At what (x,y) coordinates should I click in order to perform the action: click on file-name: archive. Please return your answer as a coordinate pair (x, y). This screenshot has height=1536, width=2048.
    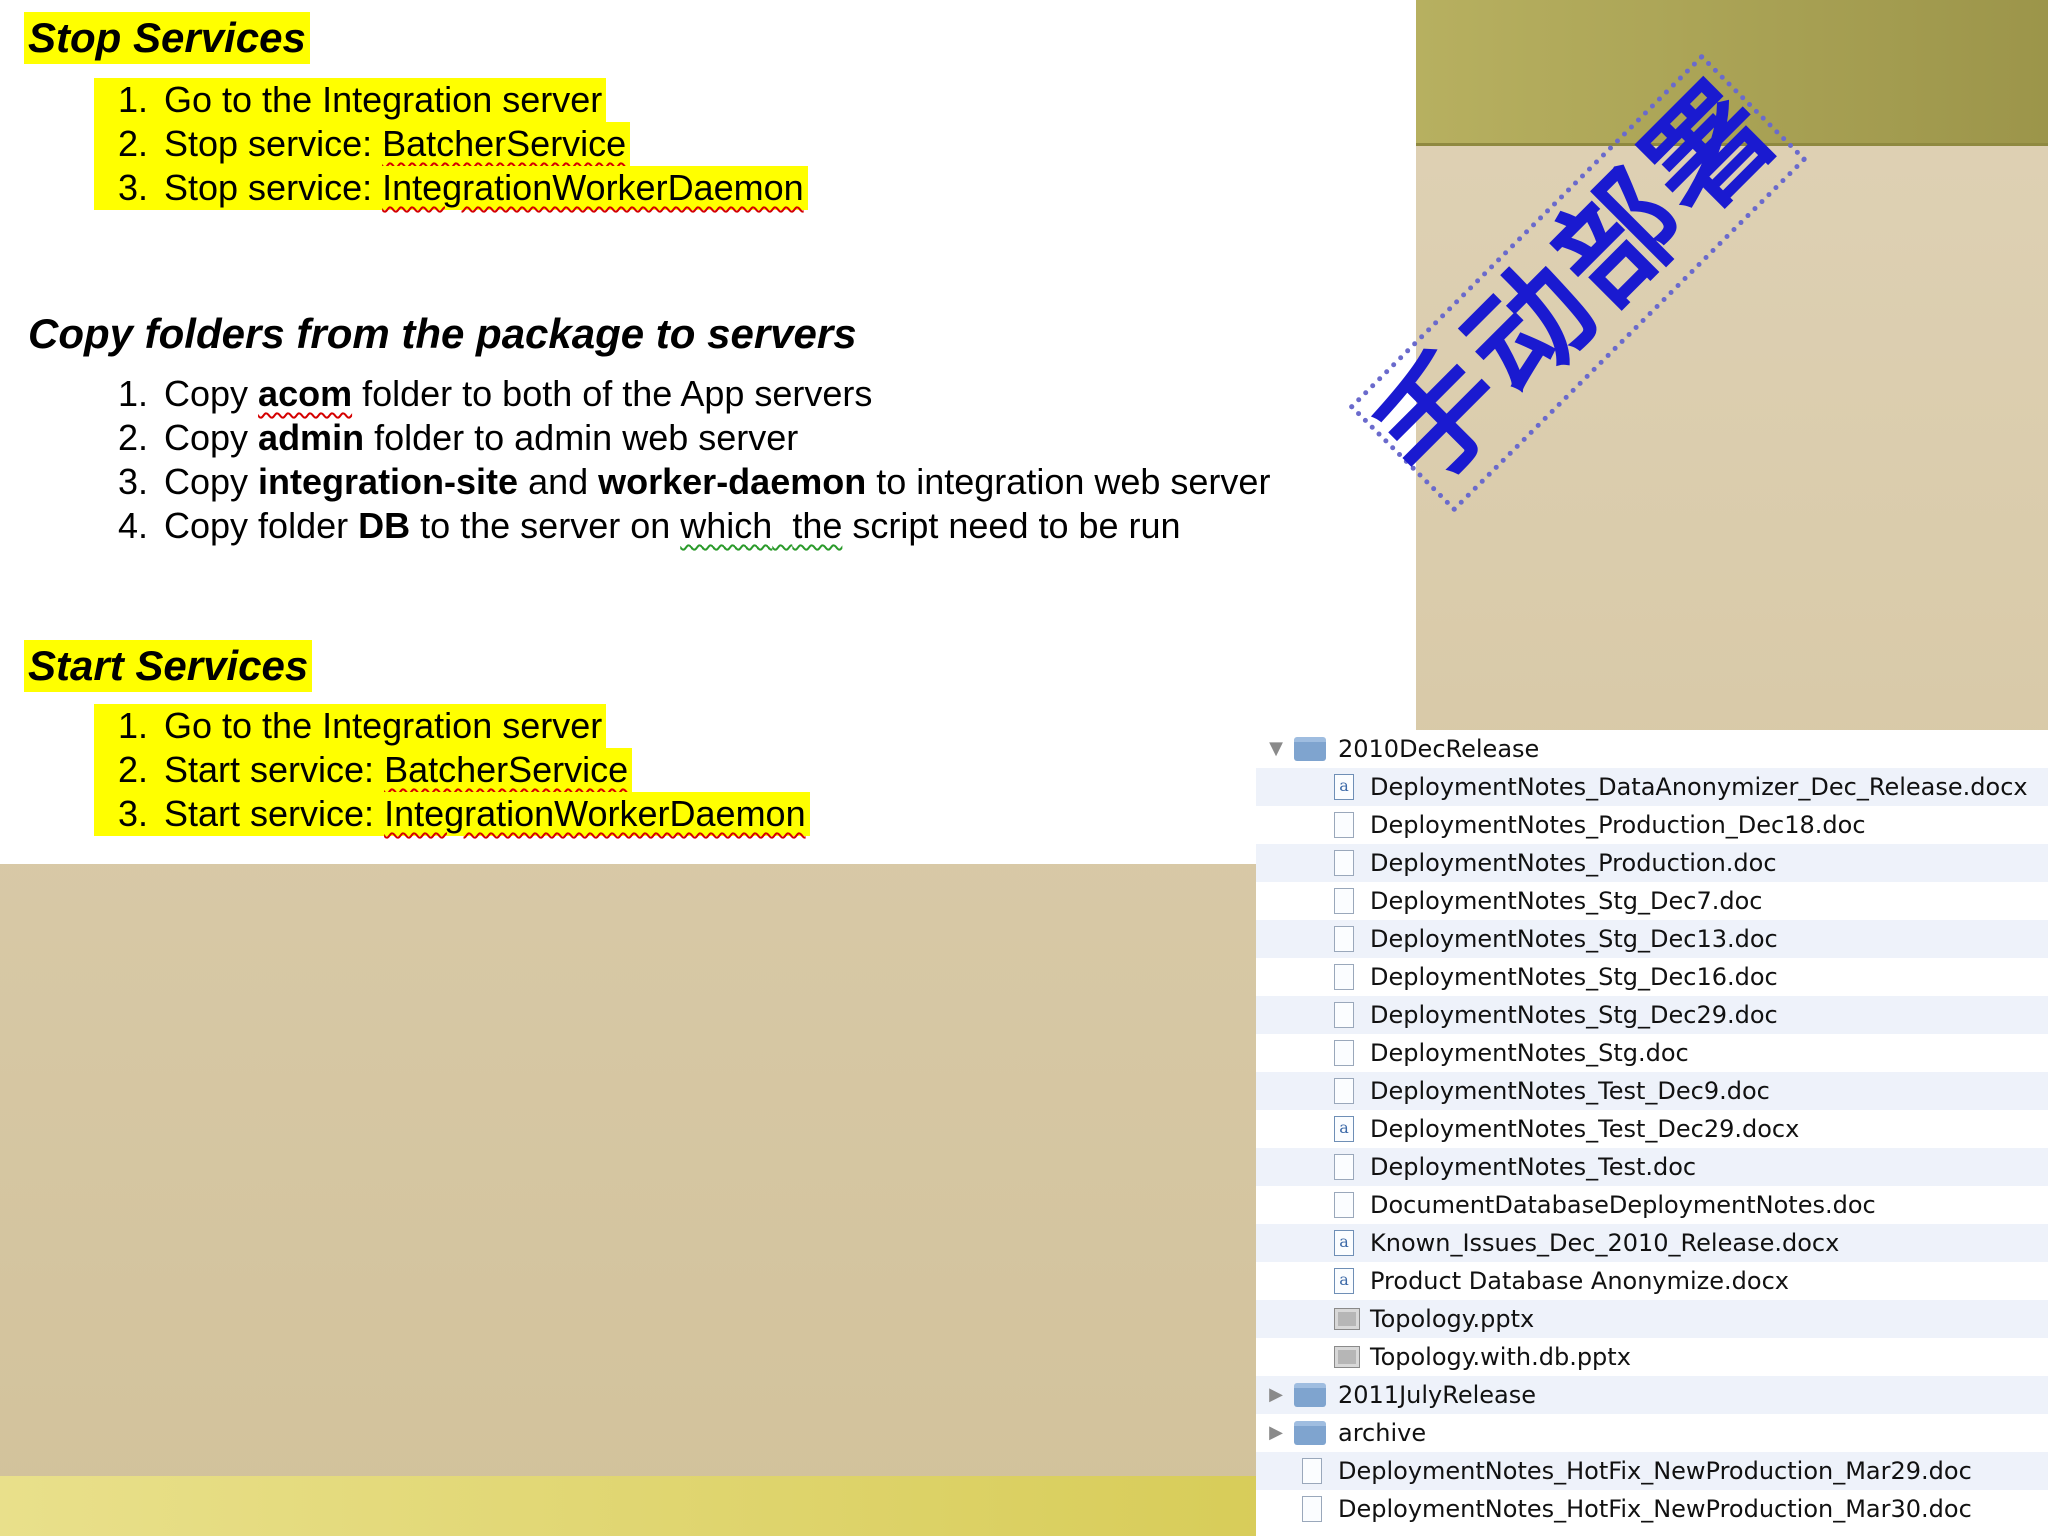
    Looking at the image, I should click on (1382, 1433).